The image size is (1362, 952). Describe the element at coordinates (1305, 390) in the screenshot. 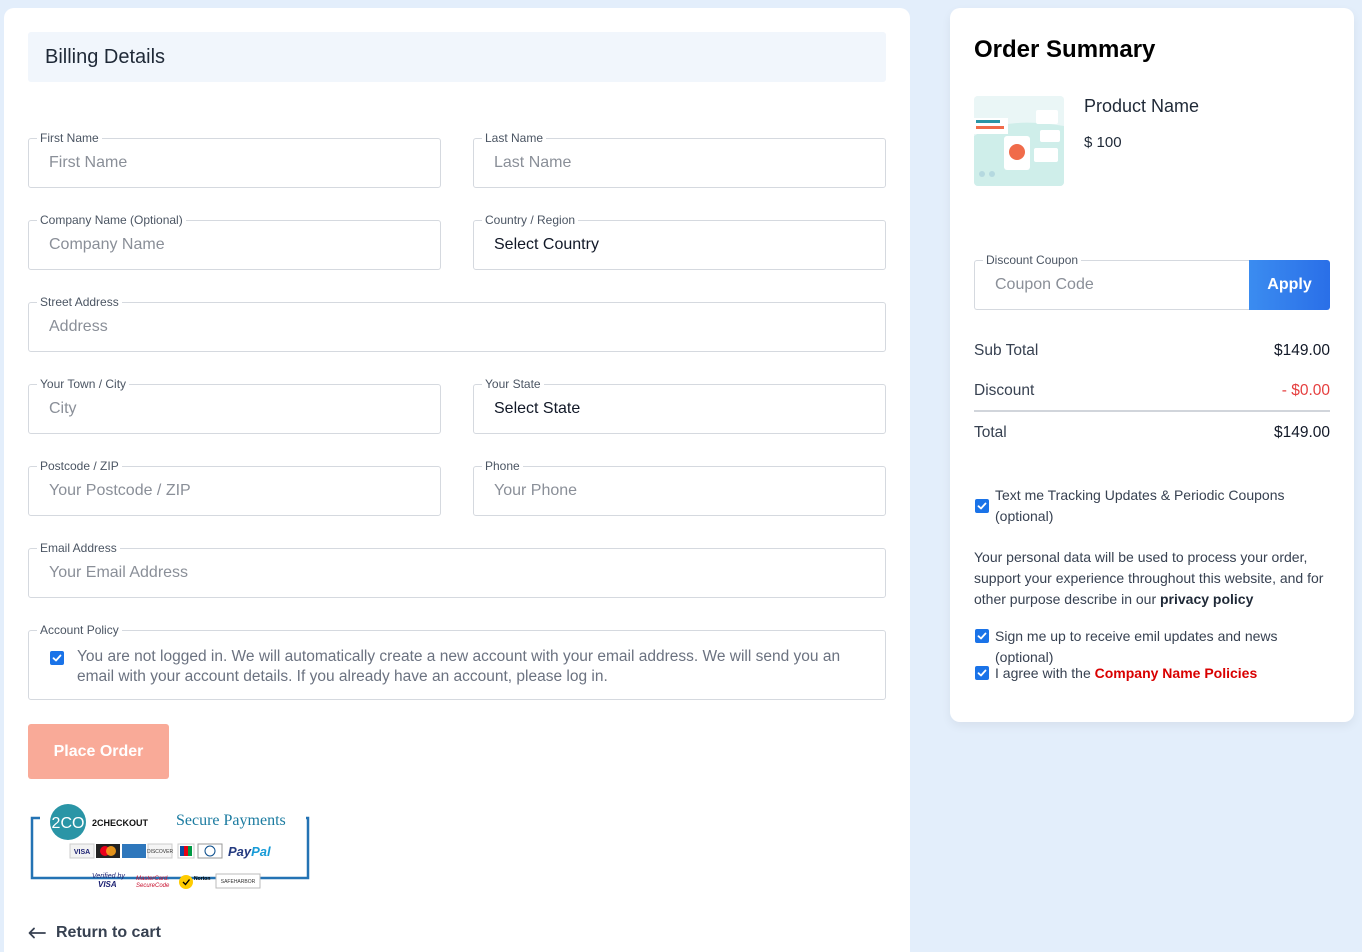

I see `discount-value: - $0.00` at that location.